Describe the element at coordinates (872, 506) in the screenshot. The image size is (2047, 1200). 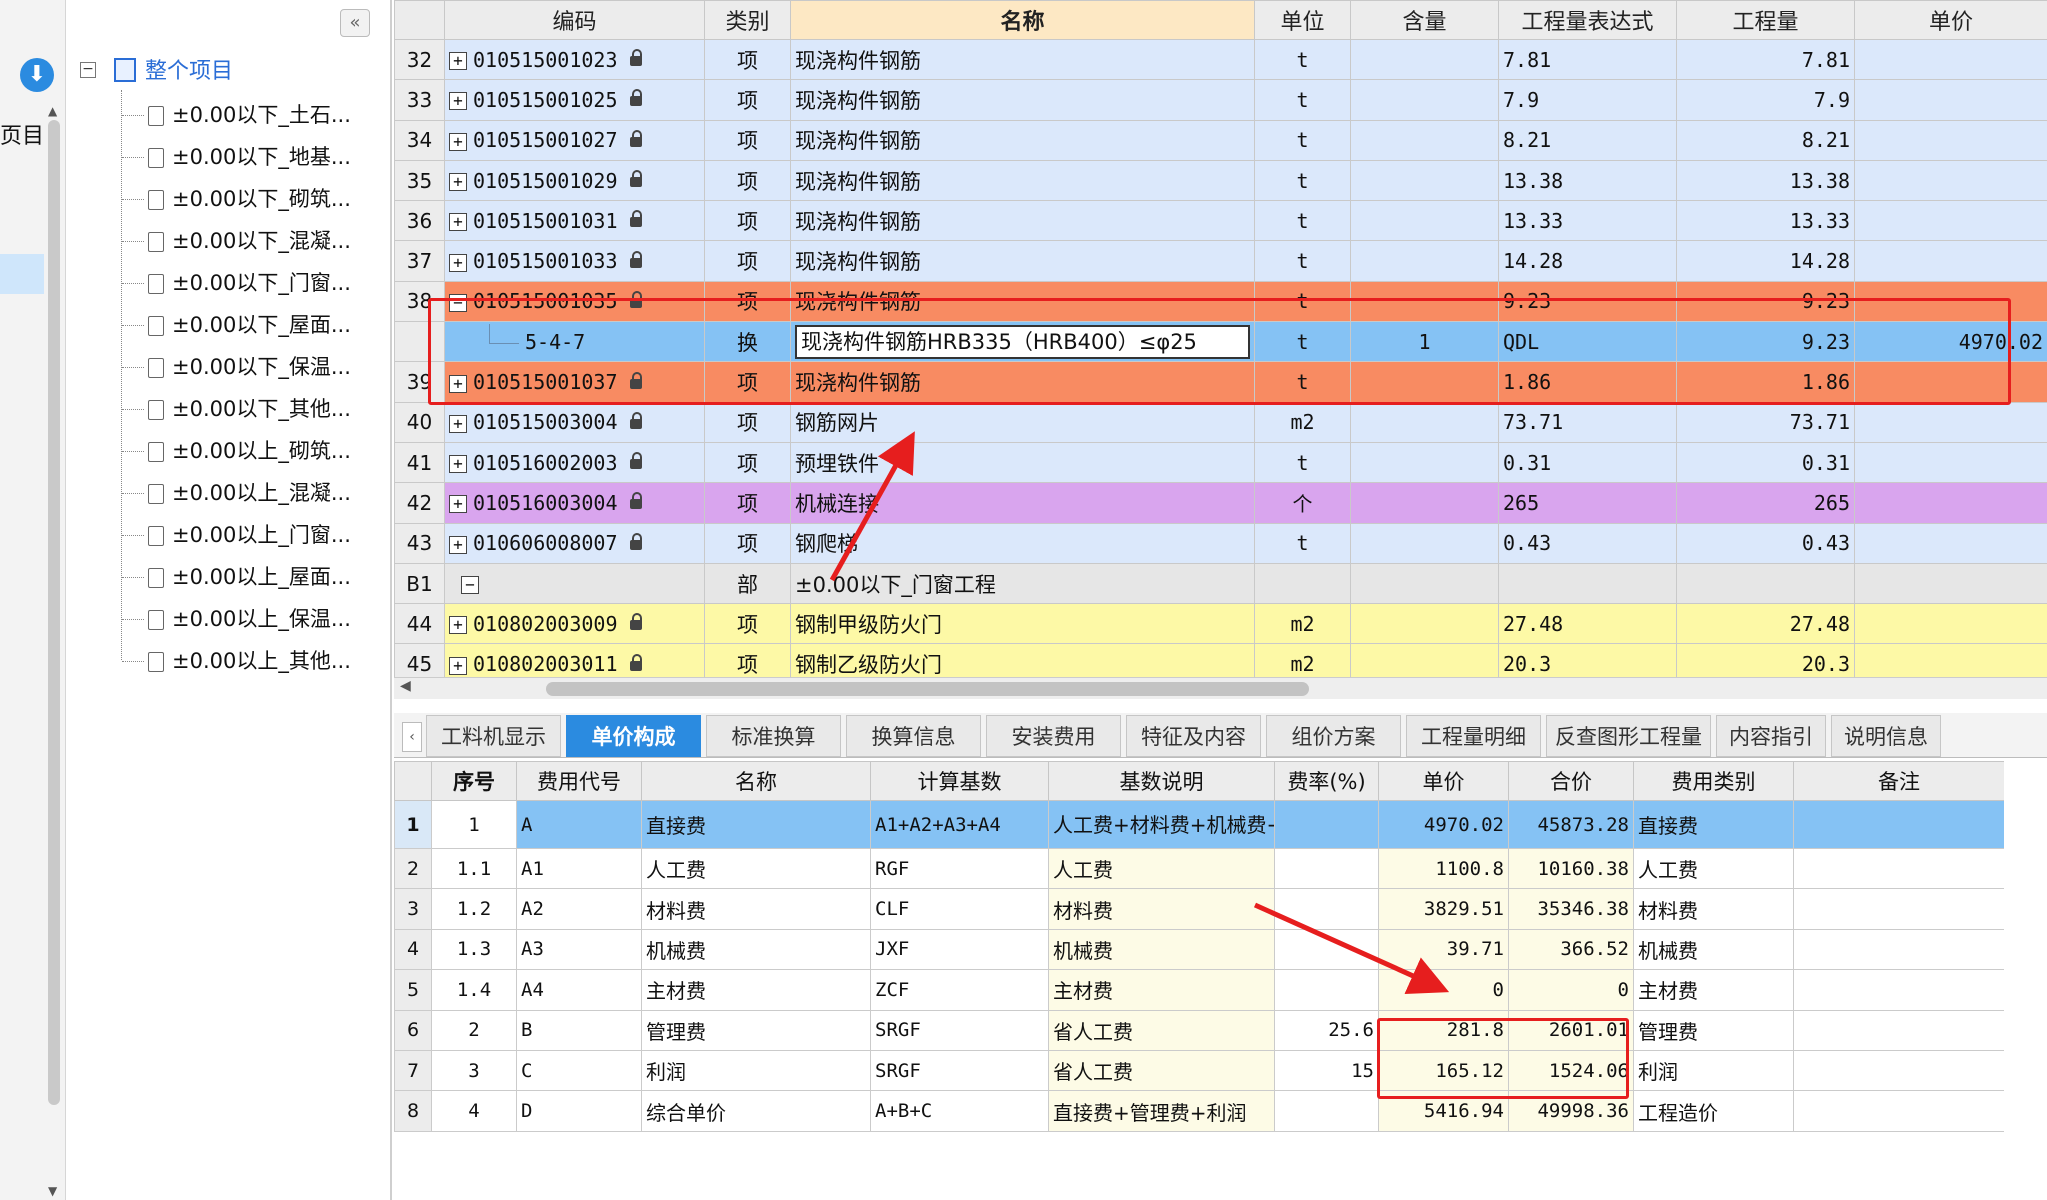
I see `annotation-arrow-up` at that location.